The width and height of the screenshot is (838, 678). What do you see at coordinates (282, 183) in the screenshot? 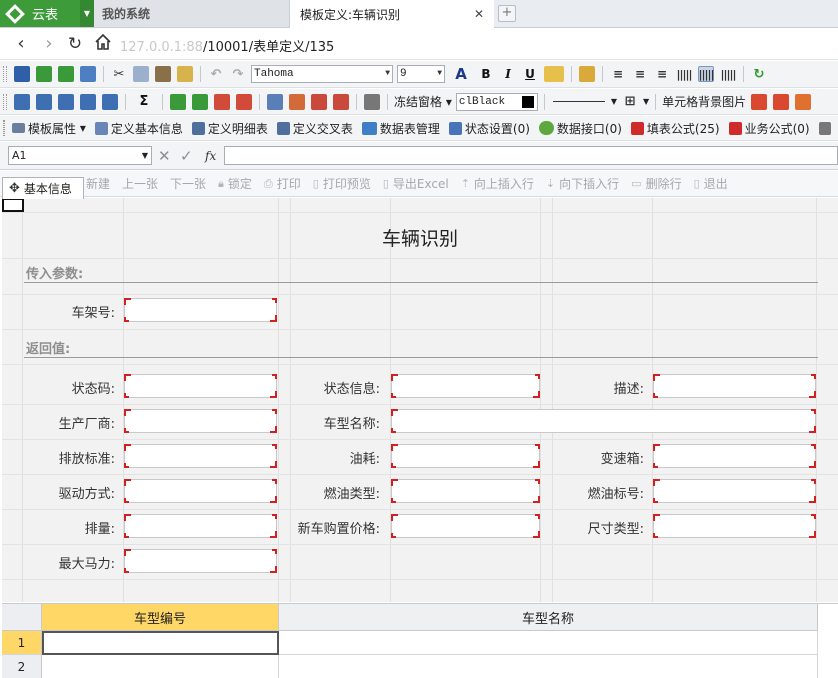
I see `action-print: ⎙ 打印` at bounding box center [282, 183].